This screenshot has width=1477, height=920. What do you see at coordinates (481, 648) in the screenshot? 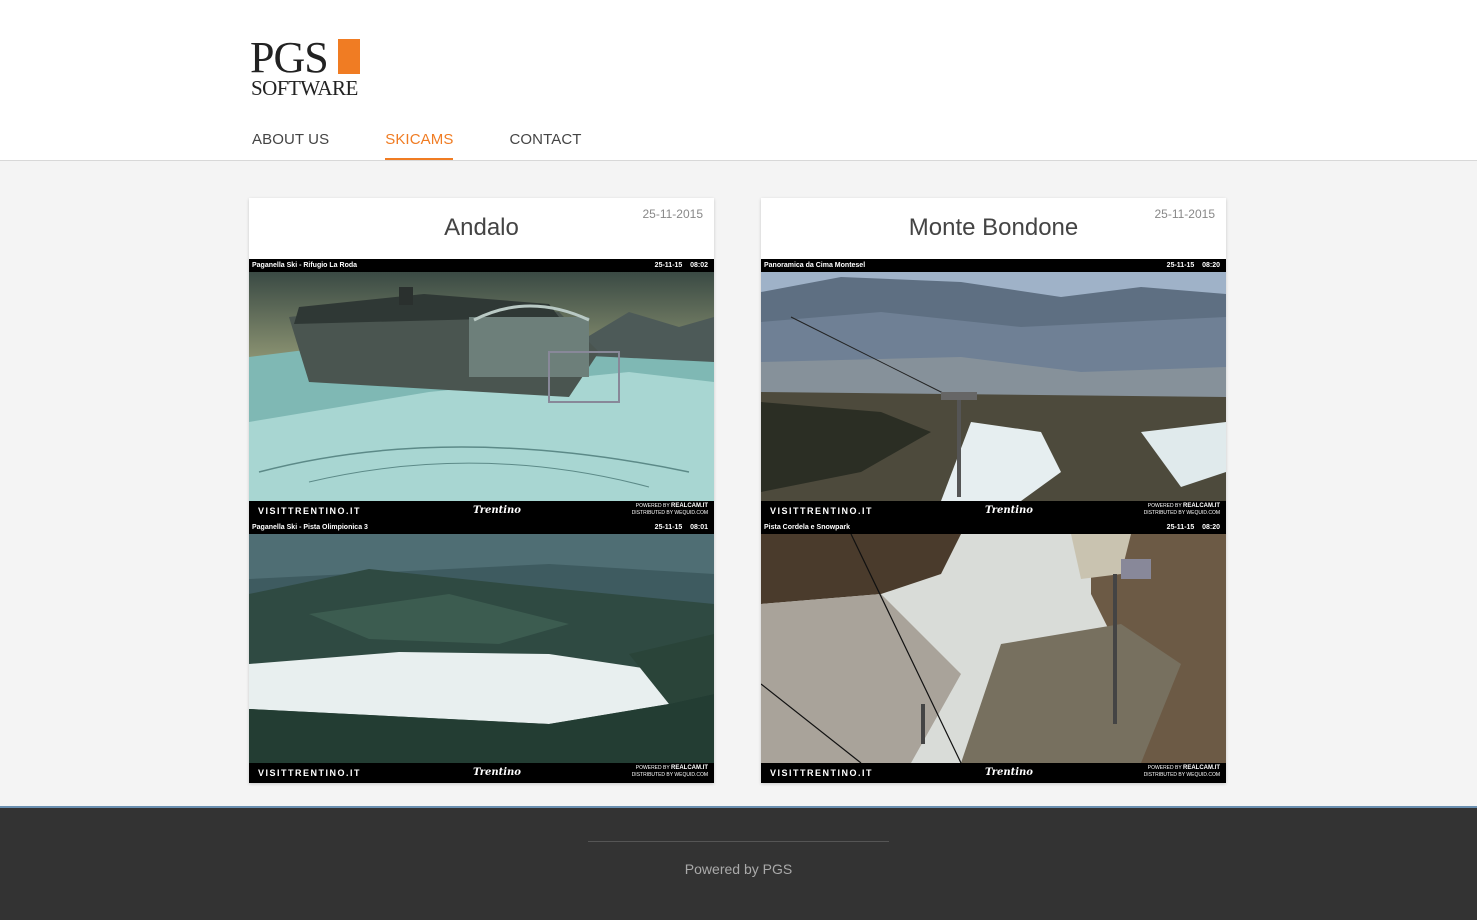
I see `webcam-scene-pista` at bounding box center [481, 648].